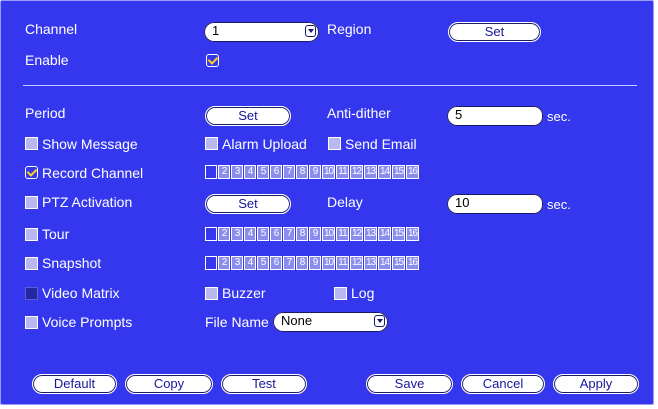 This screenshot has height=409, width=658. What do you see at coordinates (315, 234) in the screenshot?
I see `tour-channel-9: 9` at bounding box center [315, 234].